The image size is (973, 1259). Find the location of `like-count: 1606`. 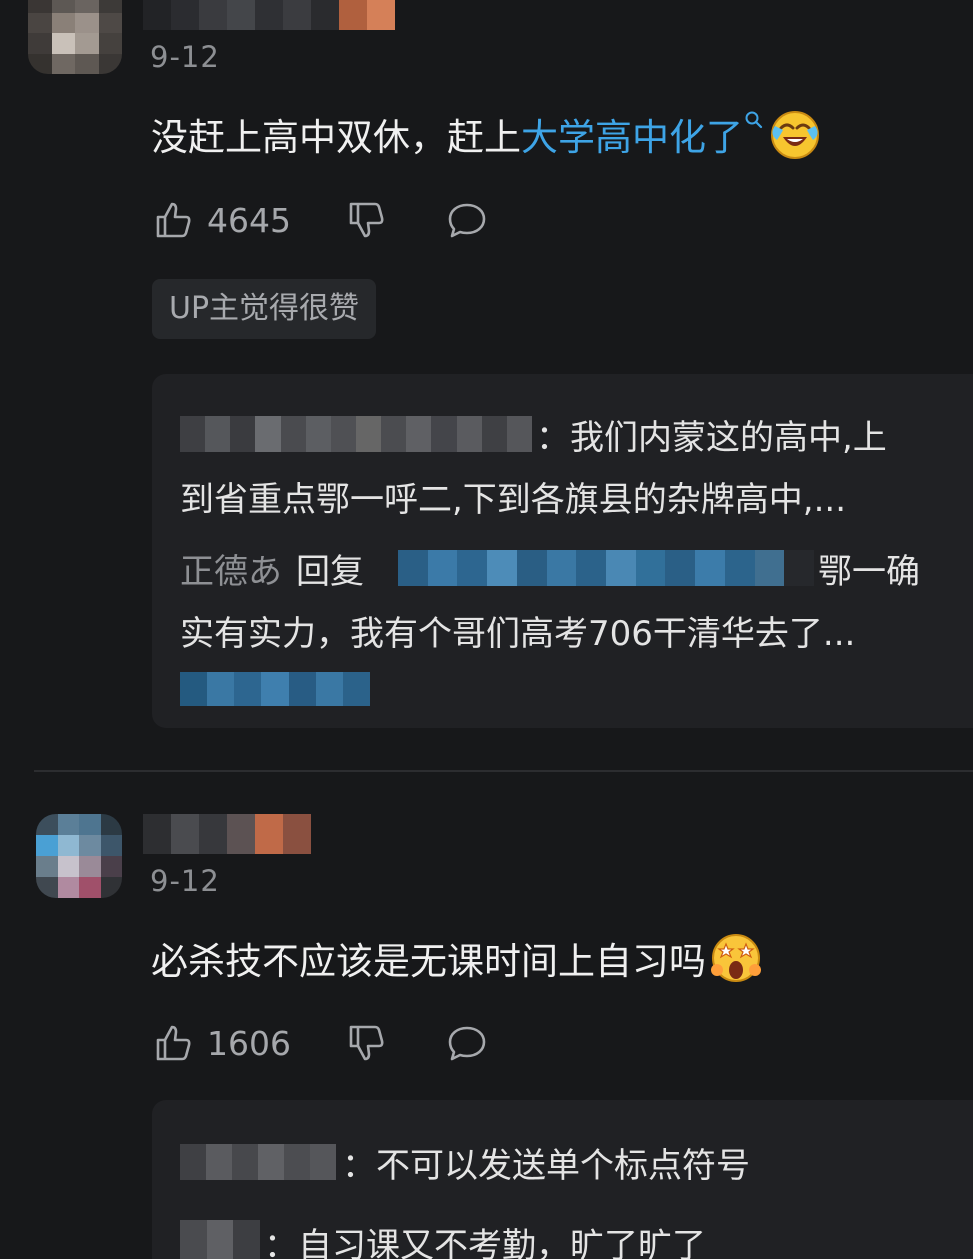

like-count: 1606 is located at coordinates (249, 1043).